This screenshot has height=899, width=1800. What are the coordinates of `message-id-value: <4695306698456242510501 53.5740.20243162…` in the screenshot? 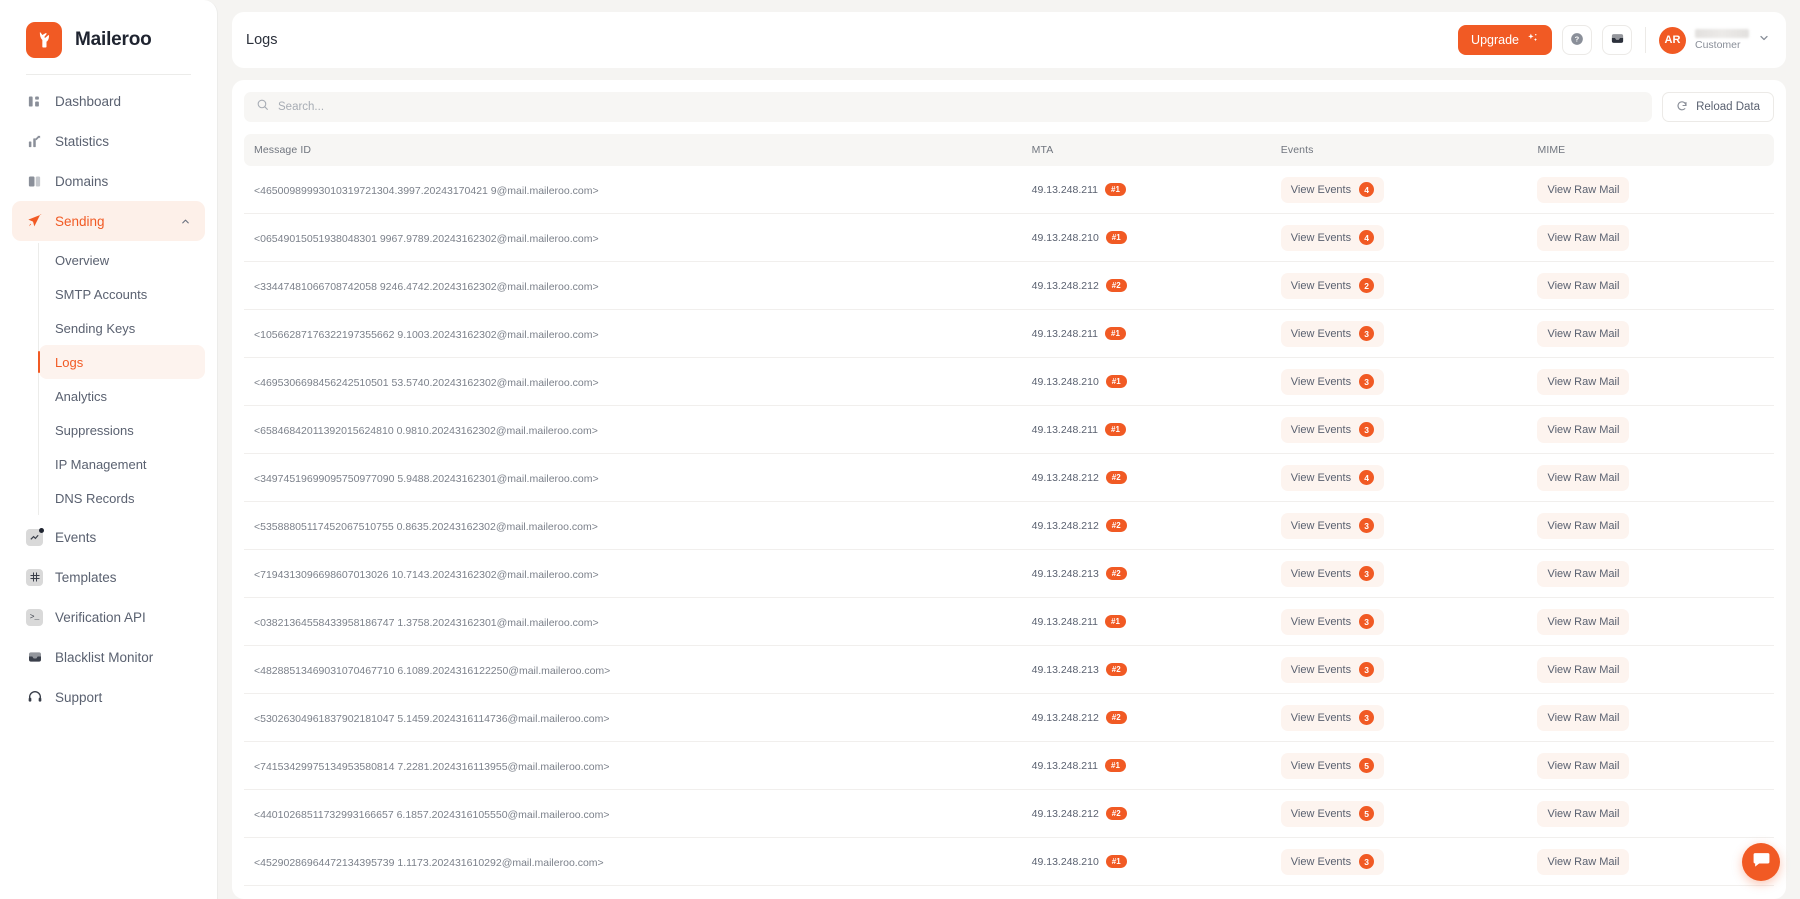 It's located at (426, 382).